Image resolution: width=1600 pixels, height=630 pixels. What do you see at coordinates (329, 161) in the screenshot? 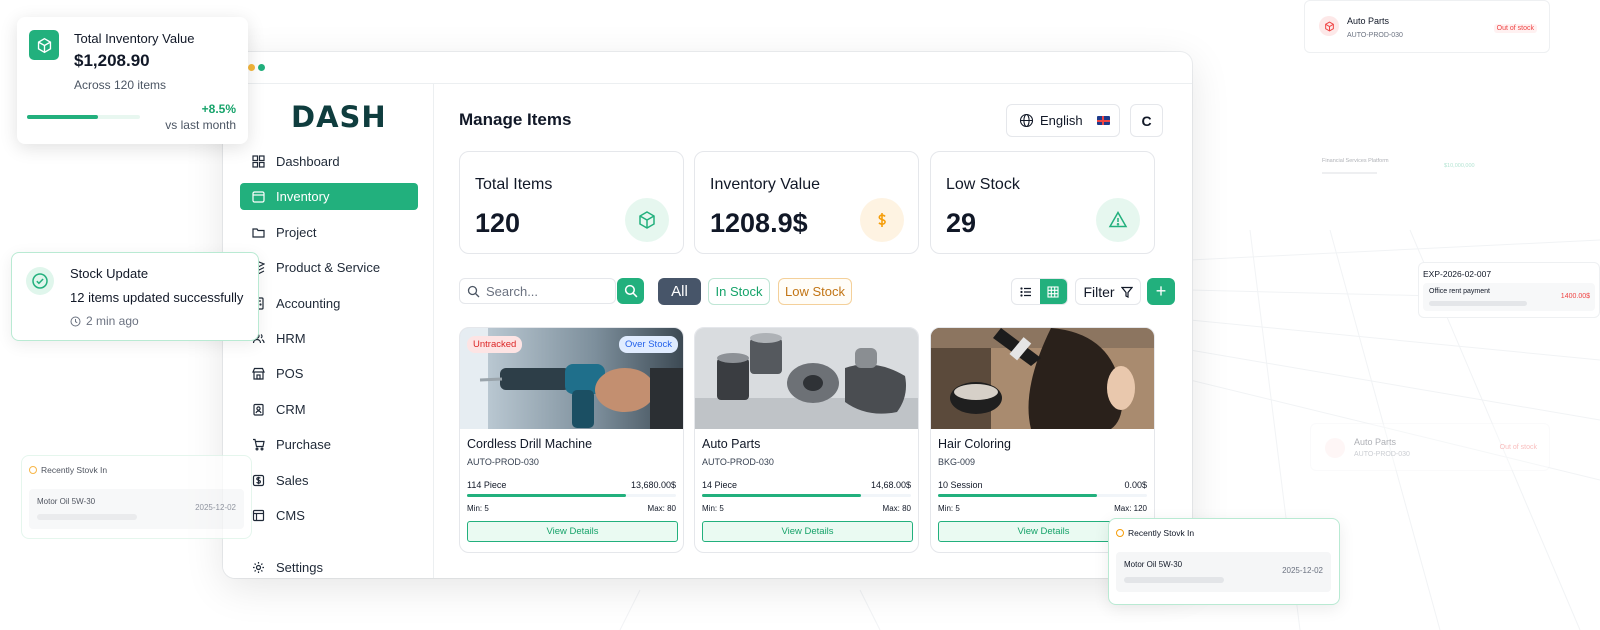
I see `sidebar-item-dashboard: Dashboard` at bounding box center [329, 161].